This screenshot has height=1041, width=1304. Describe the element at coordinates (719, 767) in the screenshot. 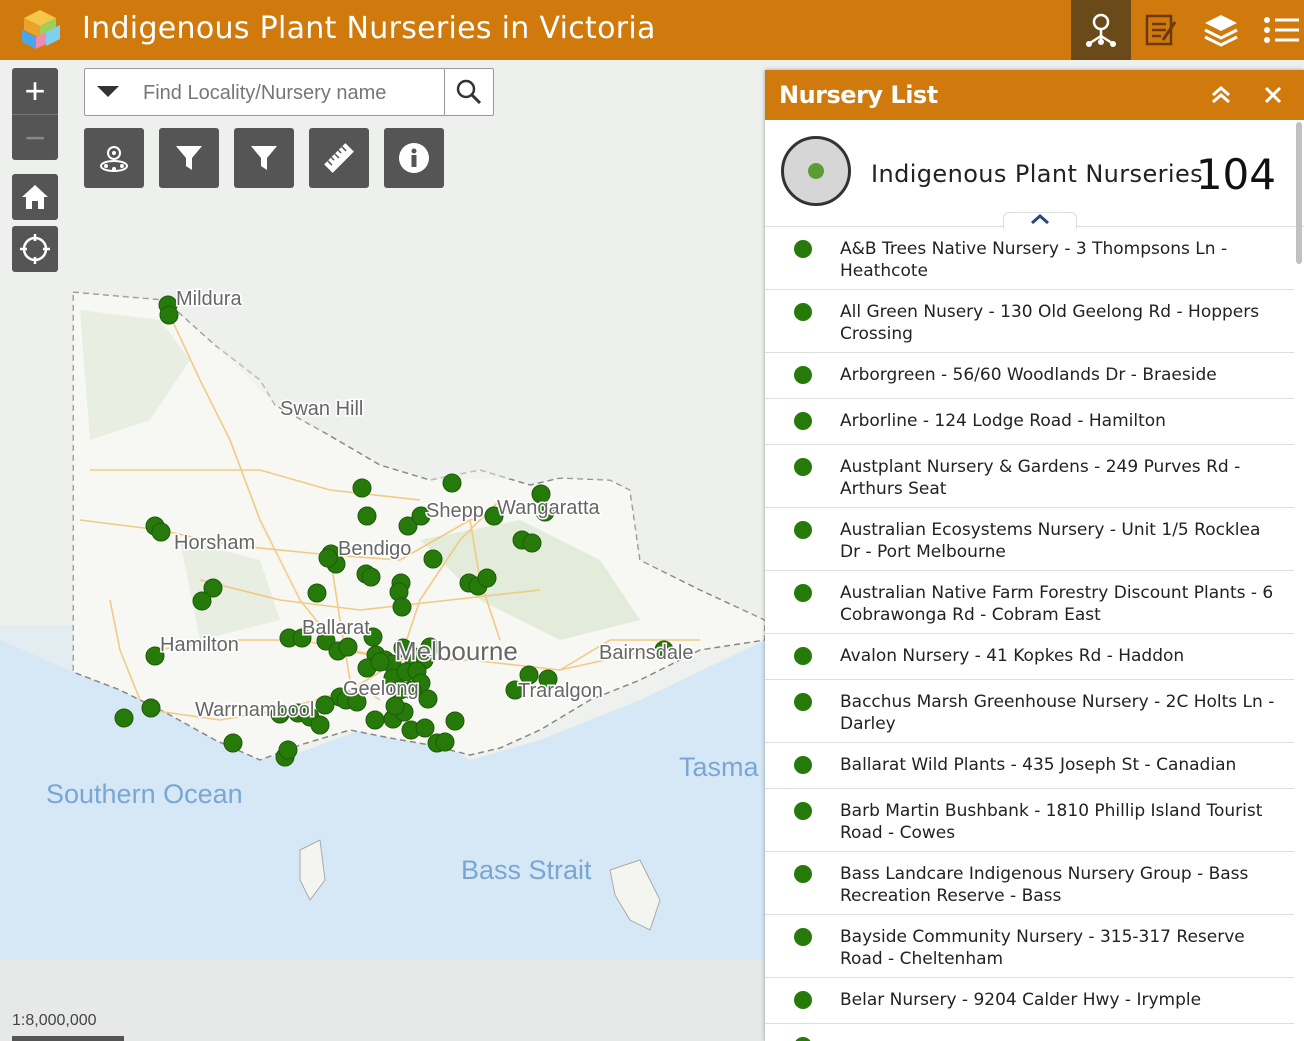

I see `label-tasman: Tasma` at that location.